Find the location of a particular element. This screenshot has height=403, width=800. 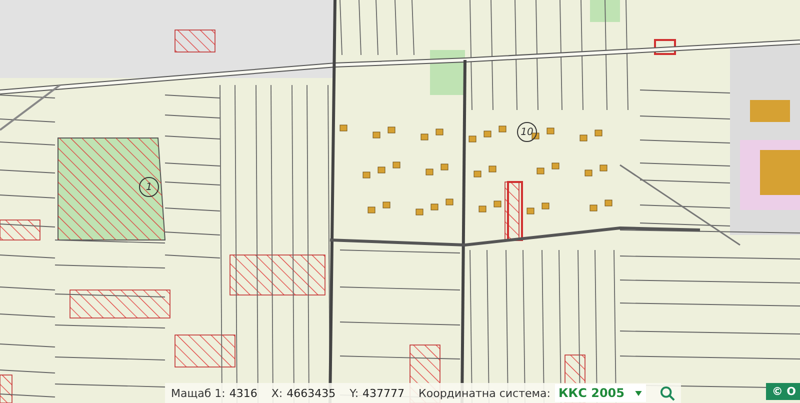

y-coordinate-value: 437777 is located at coordinates (383, 393).